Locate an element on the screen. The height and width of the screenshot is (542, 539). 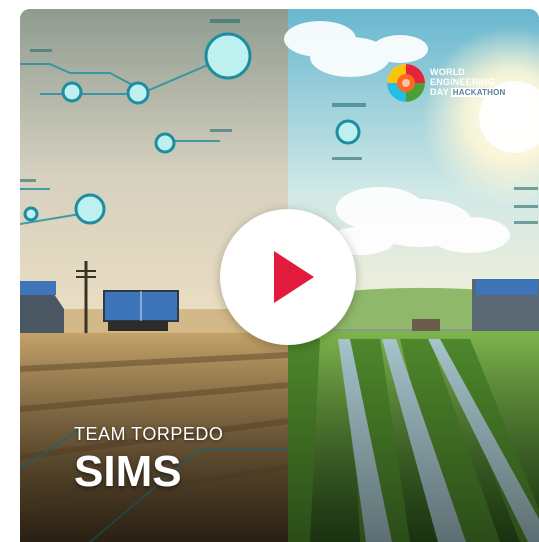
project-title: SIMS is located at coordinates (128, 471).